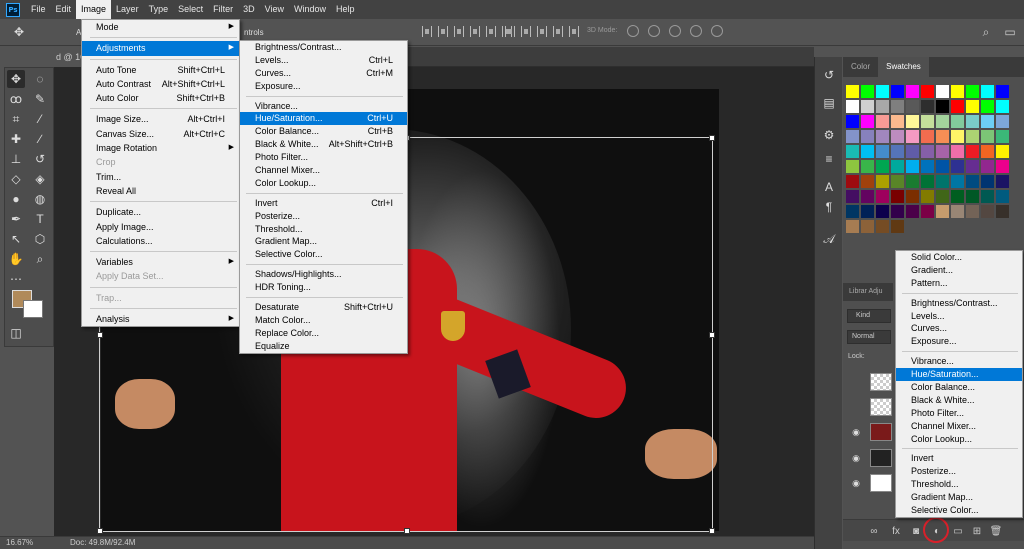 Image resolution: width=1024 pixels, height=549 pixels. I want to click on paragraph-icon: ¶, so click(829, 207).